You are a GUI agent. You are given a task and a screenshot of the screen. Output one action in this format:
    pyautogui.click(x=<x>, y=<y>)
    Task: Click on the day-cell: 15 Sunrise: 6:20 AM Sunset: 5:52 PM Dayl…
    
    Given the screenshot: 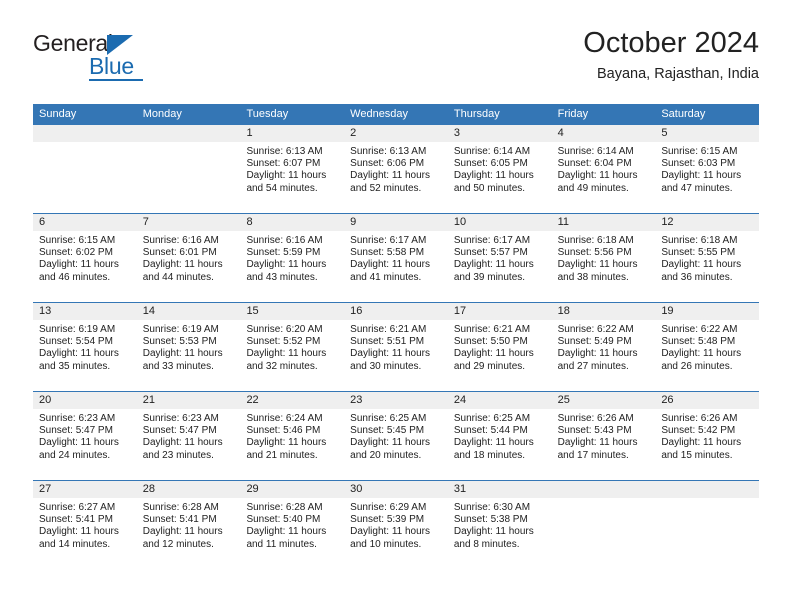 What is the action you would take?
    pyautogui.click(x=292, y=347)
    